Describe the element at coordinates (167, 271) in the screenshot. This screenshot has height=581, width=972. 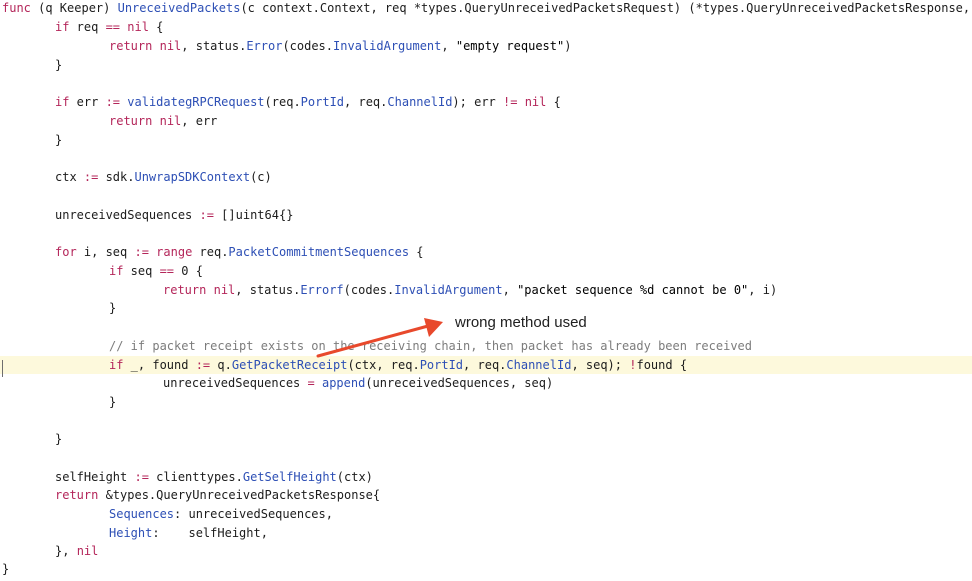
I see `code-keyword: ==` at that location.